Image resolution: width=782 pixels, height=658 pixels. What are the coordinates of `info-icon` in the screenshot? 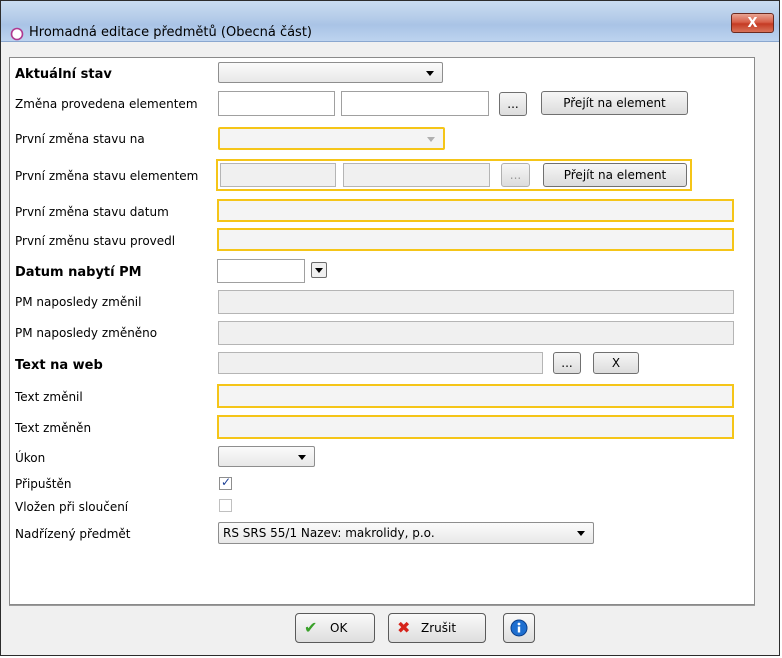 It's located at (519, 628).